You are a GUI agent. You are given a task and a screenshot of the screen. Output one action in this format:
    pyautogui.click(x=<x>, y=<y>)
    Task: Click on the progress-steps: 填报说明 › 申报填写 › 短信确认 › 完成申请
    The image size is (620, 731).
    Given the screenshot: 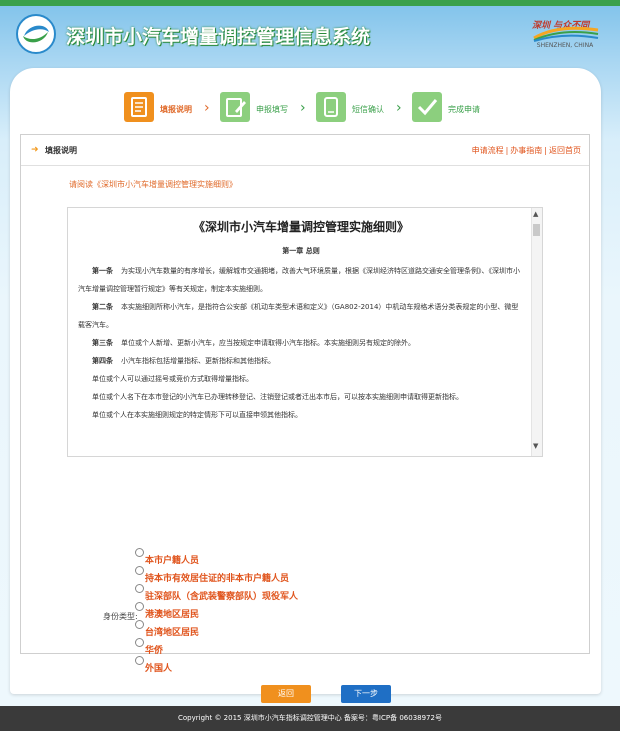 What is the action you would take?
    pyautogui.click(x=314, y=110)
    